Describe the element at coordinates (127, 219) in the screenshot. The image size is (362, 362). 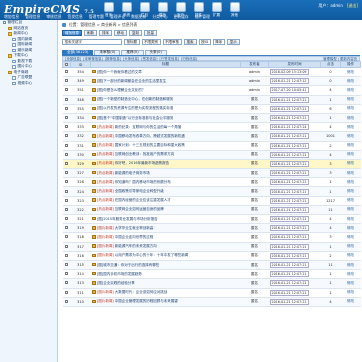
I see `row-title-link: [图]2015年服务业发展与市场分析报告` at that location.